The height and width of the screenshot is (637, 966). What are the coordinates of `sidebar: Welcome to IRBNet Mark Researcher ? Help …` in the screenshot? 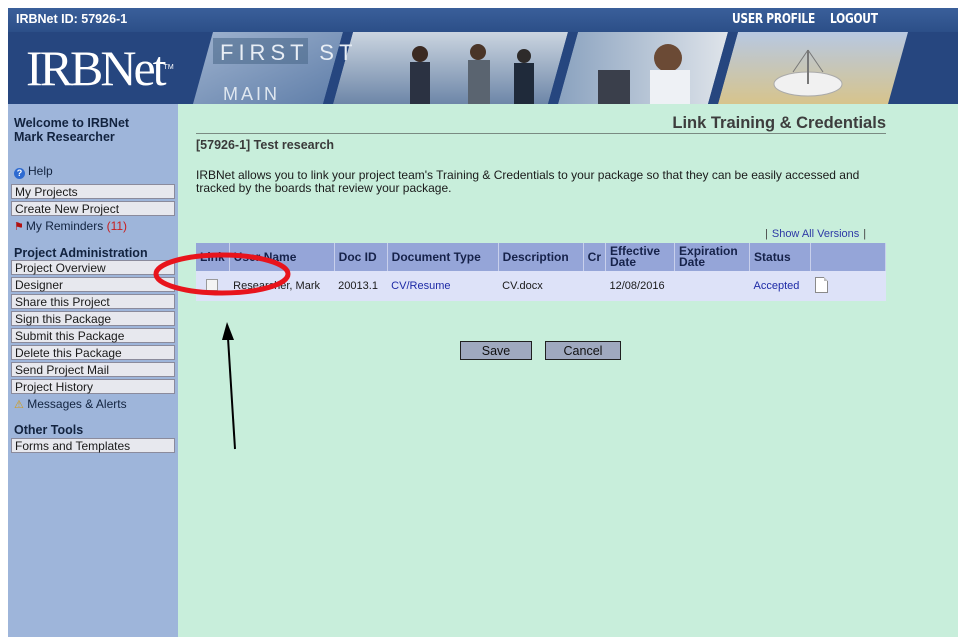 It's located at (93, 370).